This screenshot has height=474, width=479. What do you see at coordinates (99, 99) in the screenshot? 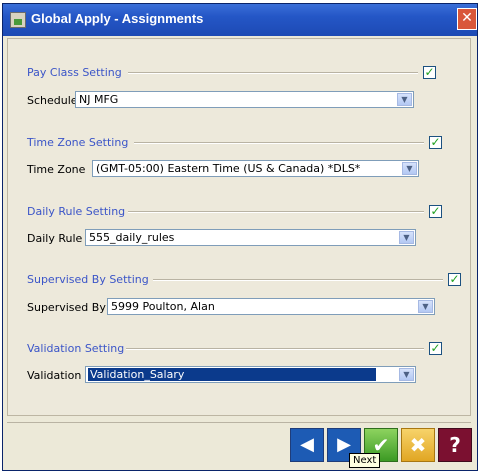
I see `schedule-value: NJ MFG` at bounding box center [99, 99].